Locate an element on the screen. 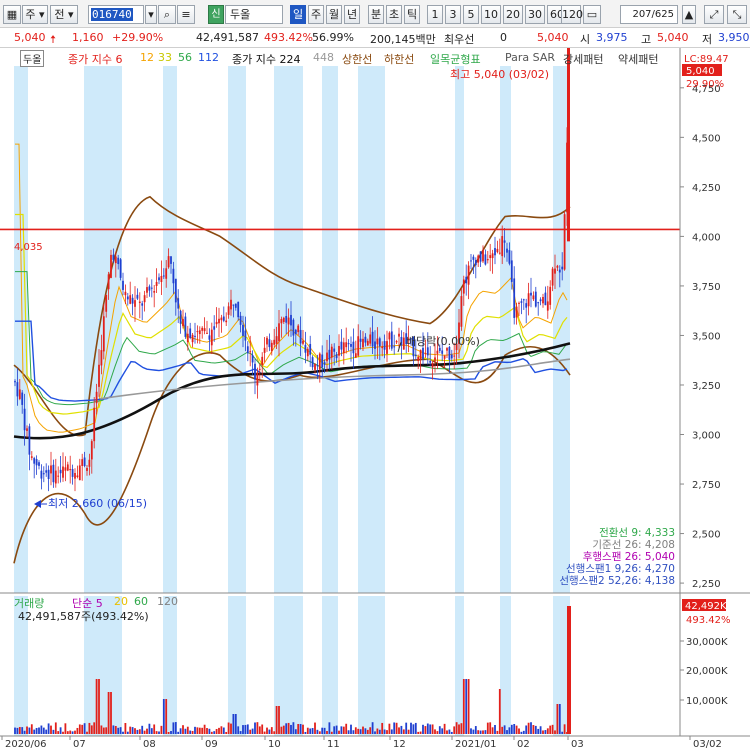  low-annotation: 최저 2,660 (06/15) is located at coordinates (97, 503).